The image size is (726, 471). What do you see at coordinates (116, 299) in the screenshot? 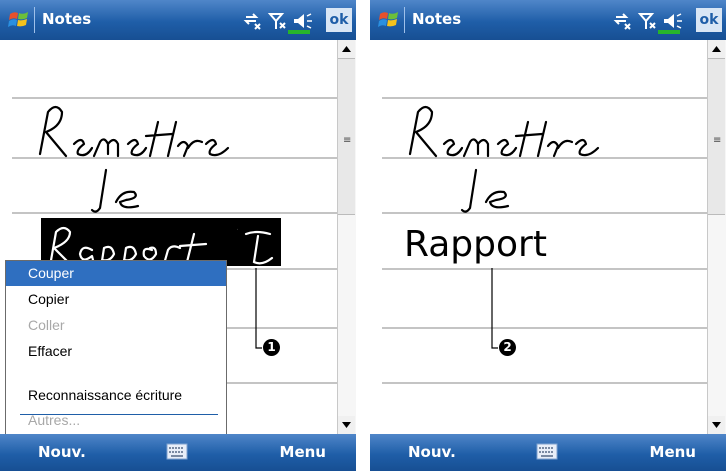
I see `menu-item-copy: Copier` at bounding box center [116, 299].